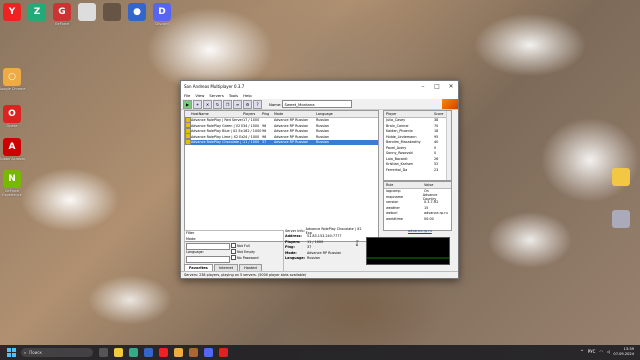 This screenshot has width=640, height=360. I want to click on samp-taskbar-icon, so click(193, 352).